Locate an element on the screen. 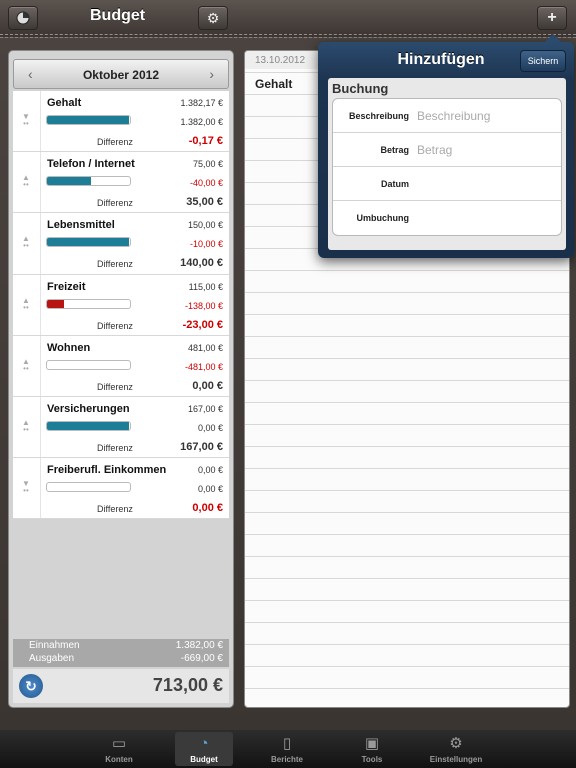  month-label: Oktober 2012 is located at coordinates (121, 75).